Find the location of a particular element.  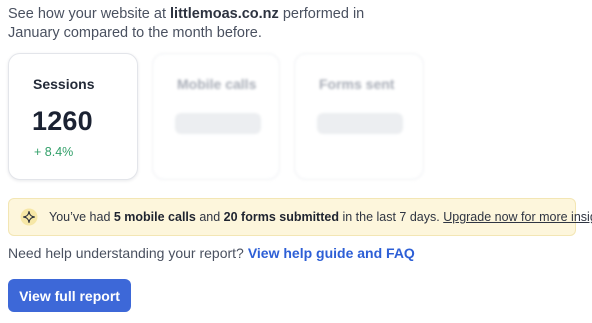

sessions-delta: + 8.4% is located at coordinates (54, 152).